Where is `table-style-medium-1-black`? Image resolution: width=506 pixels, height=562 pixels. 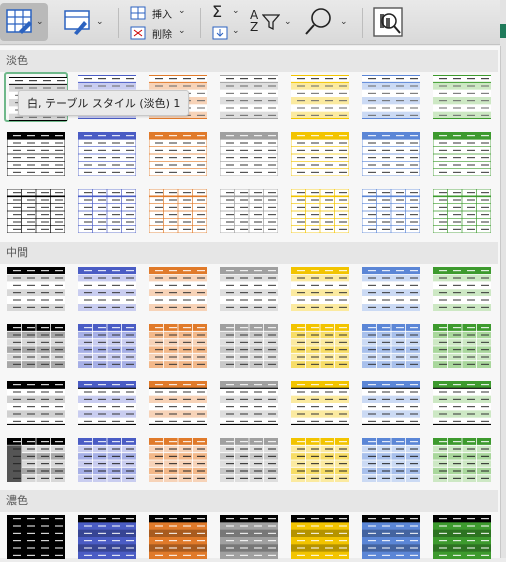 table-style-medium-1-black is located at coordinates (36, 289).